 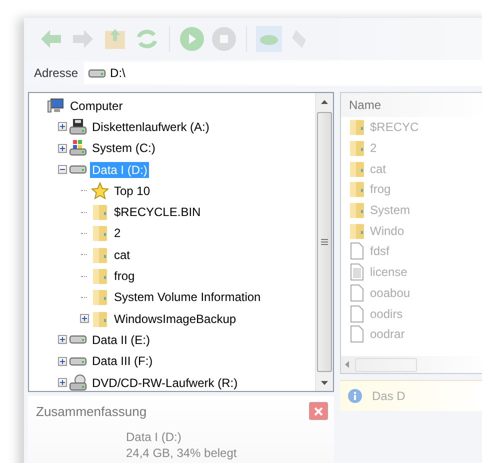 What do you see at coordinates (151, 126) in the screenshot?
I see `tree-item: Diskettenlaufwerk (A:)` at bounding box center [151, 126].